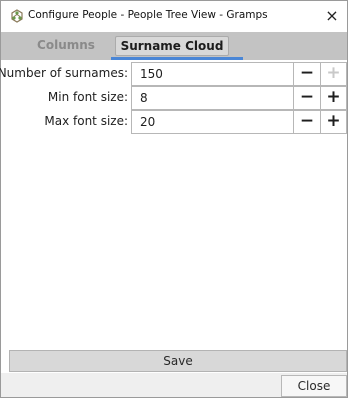 The image size is (348, 398). Describe the element at coordinates (212, 74) in the screenshot. I see `number-of-surnames-input: 150` at that location.